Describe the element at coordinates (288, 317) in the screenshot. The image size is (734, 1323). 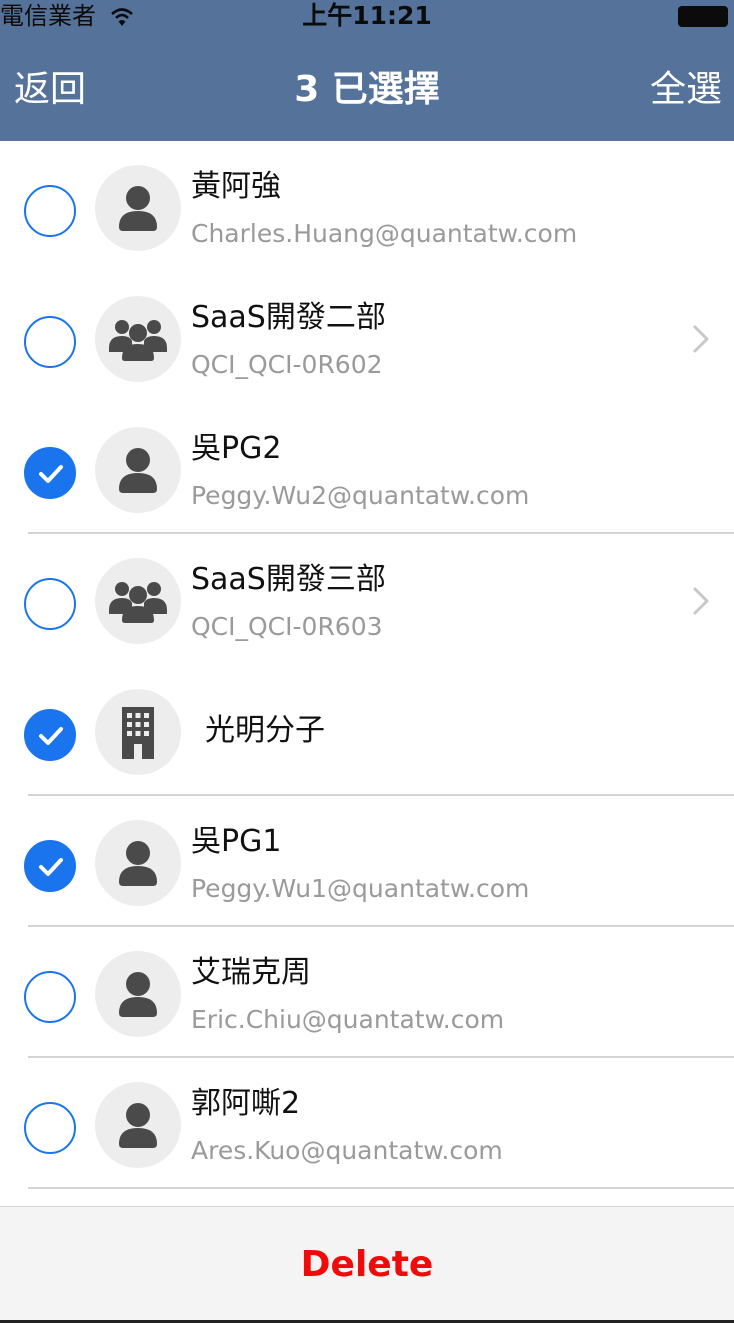
I see `contact-name: SaaS開發二部` at that location.